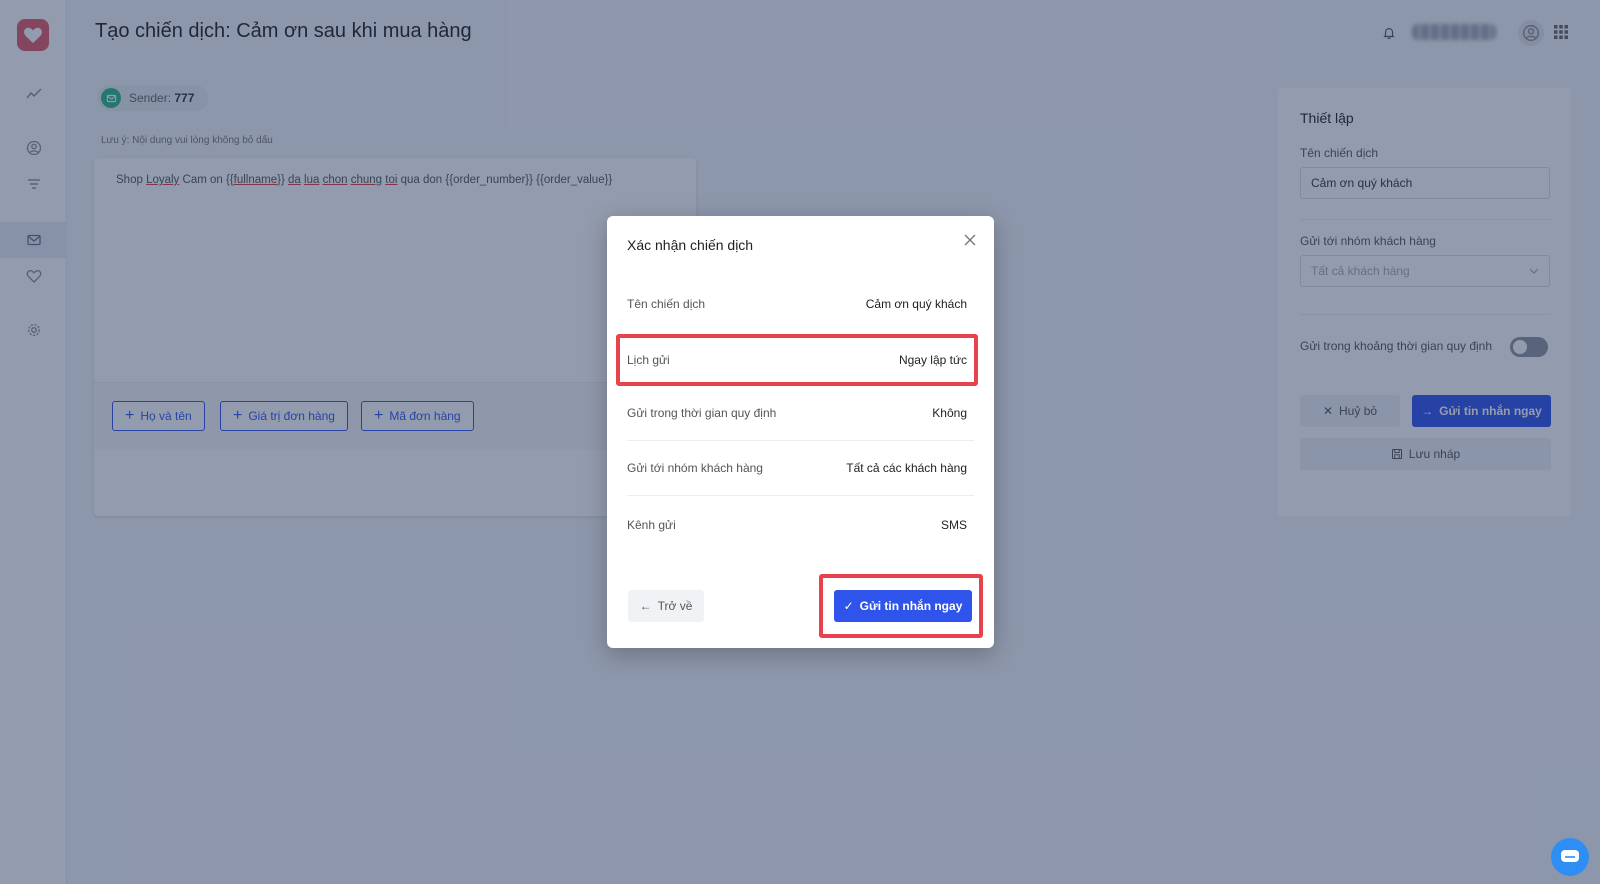 This screenshot has width=1600, height=884. What do you see at coordinates (695, 468) in the screenshot?
I see `row-key: Gửi tới nhóm khách hàng` at bounding box center [695, 468].